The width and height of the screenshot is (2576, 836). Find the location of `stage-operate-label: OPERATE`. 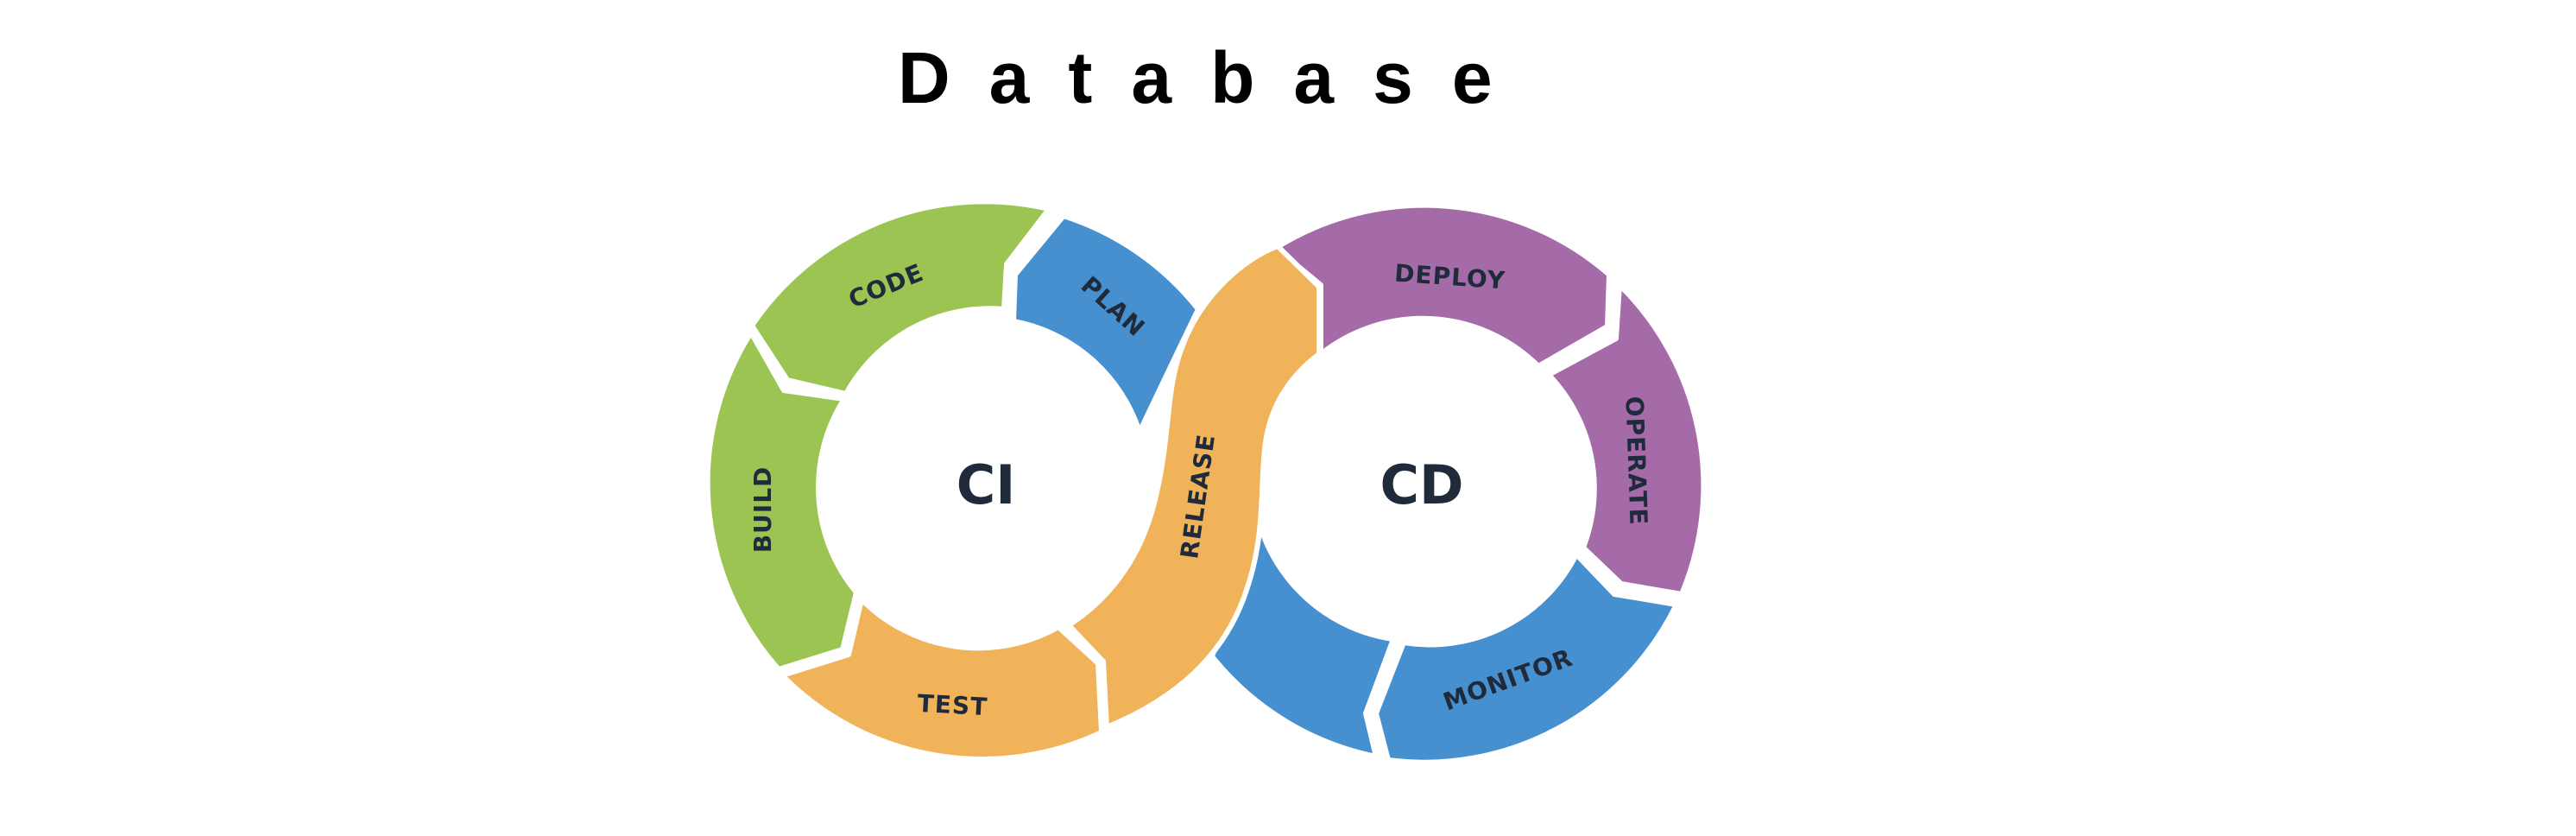

stage-operate-label: OPERATE is located at coordinates (1635, 461).